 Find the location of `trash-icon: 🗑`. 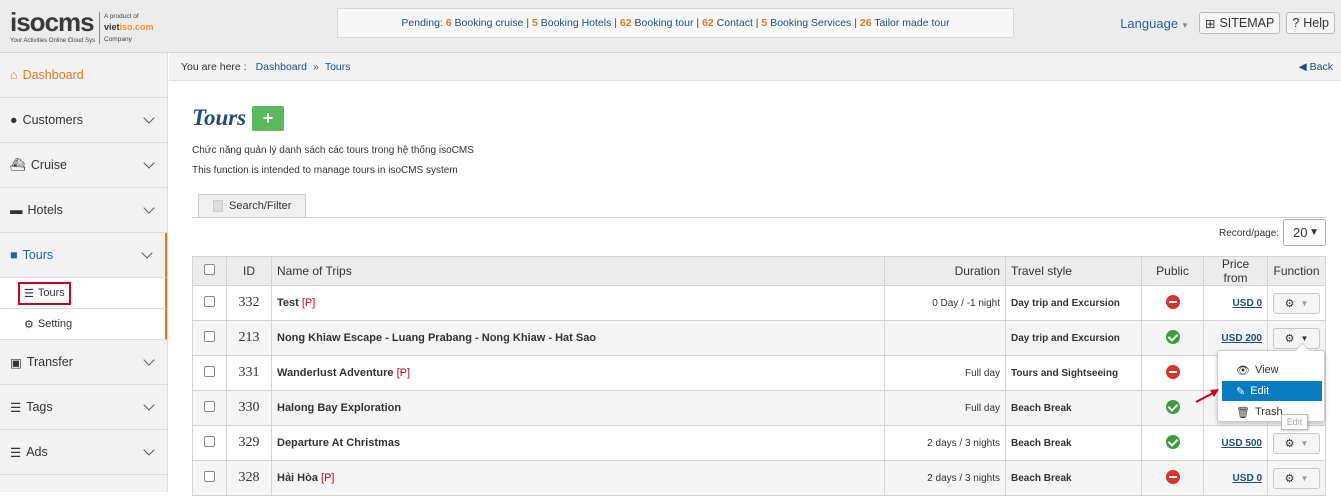

trash-icon: 🗑 is located at coordinates (1243, 412).